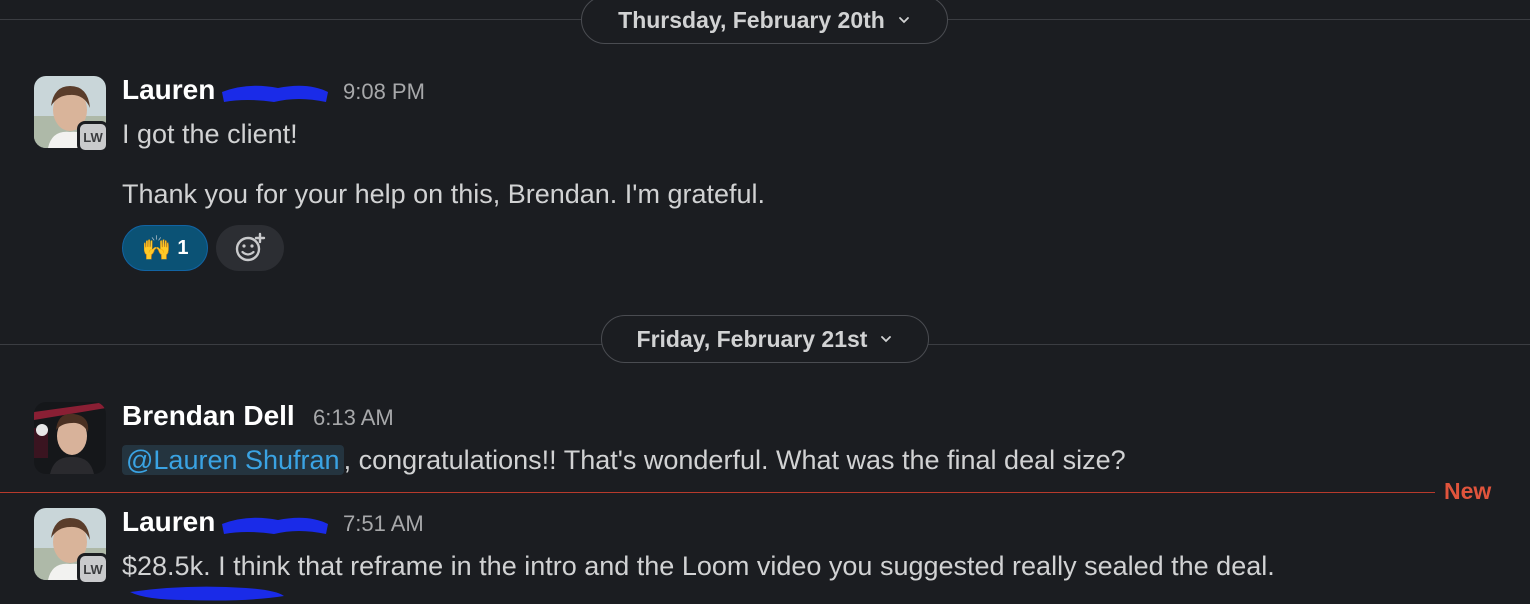 This screenshot has width=1530, height=604. Describe the element at coordinates (752, 338) in the screenshot. I see `date-label: Friday, February 21st` at that location.